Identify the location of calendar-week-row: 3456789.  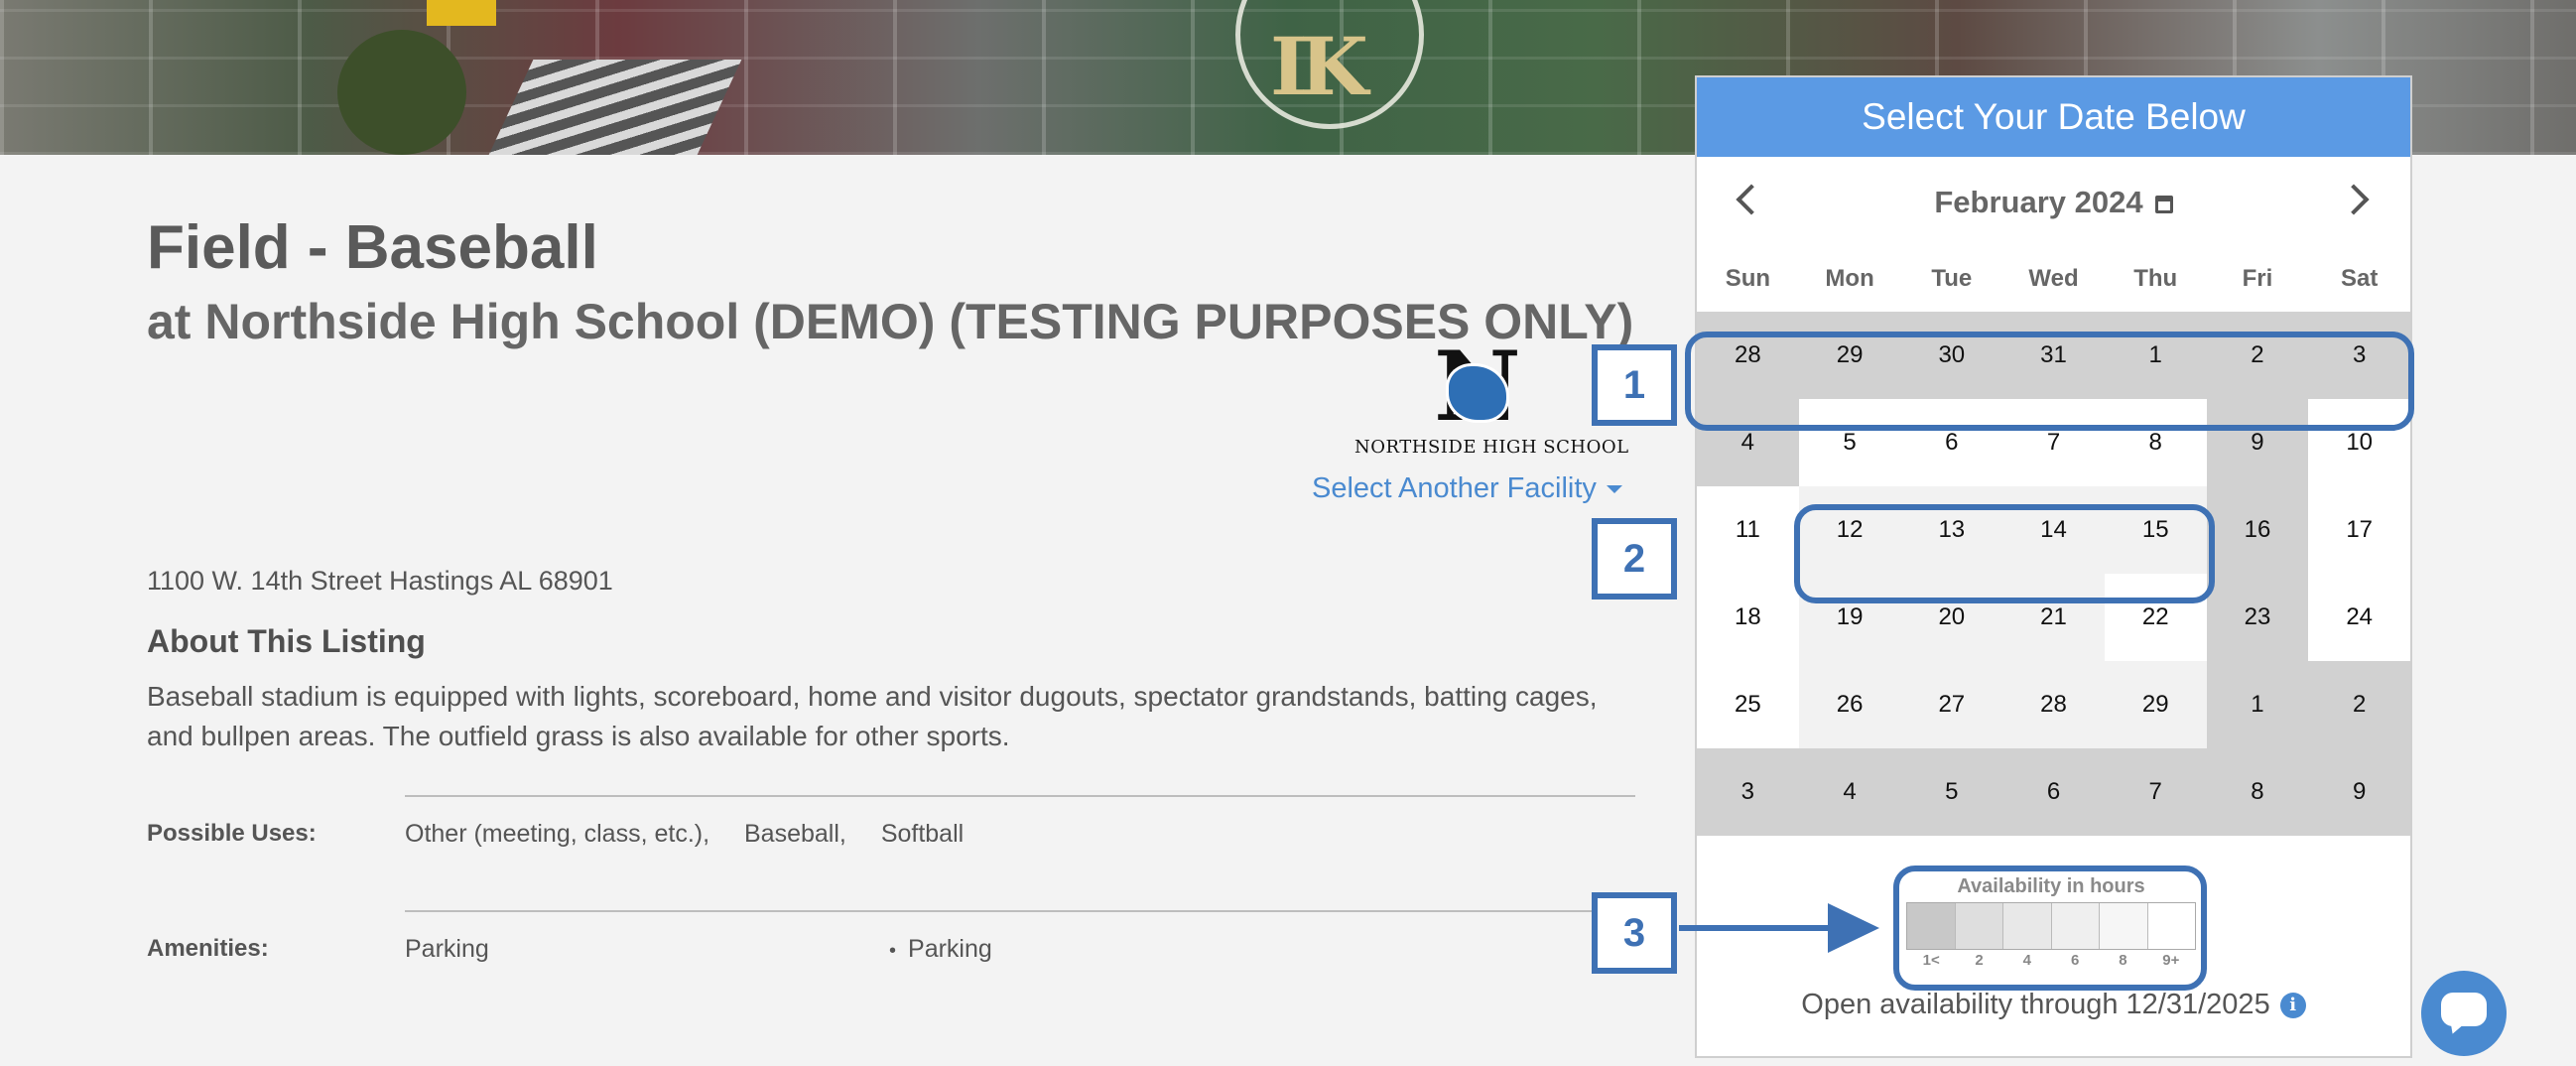
(2054, 792).